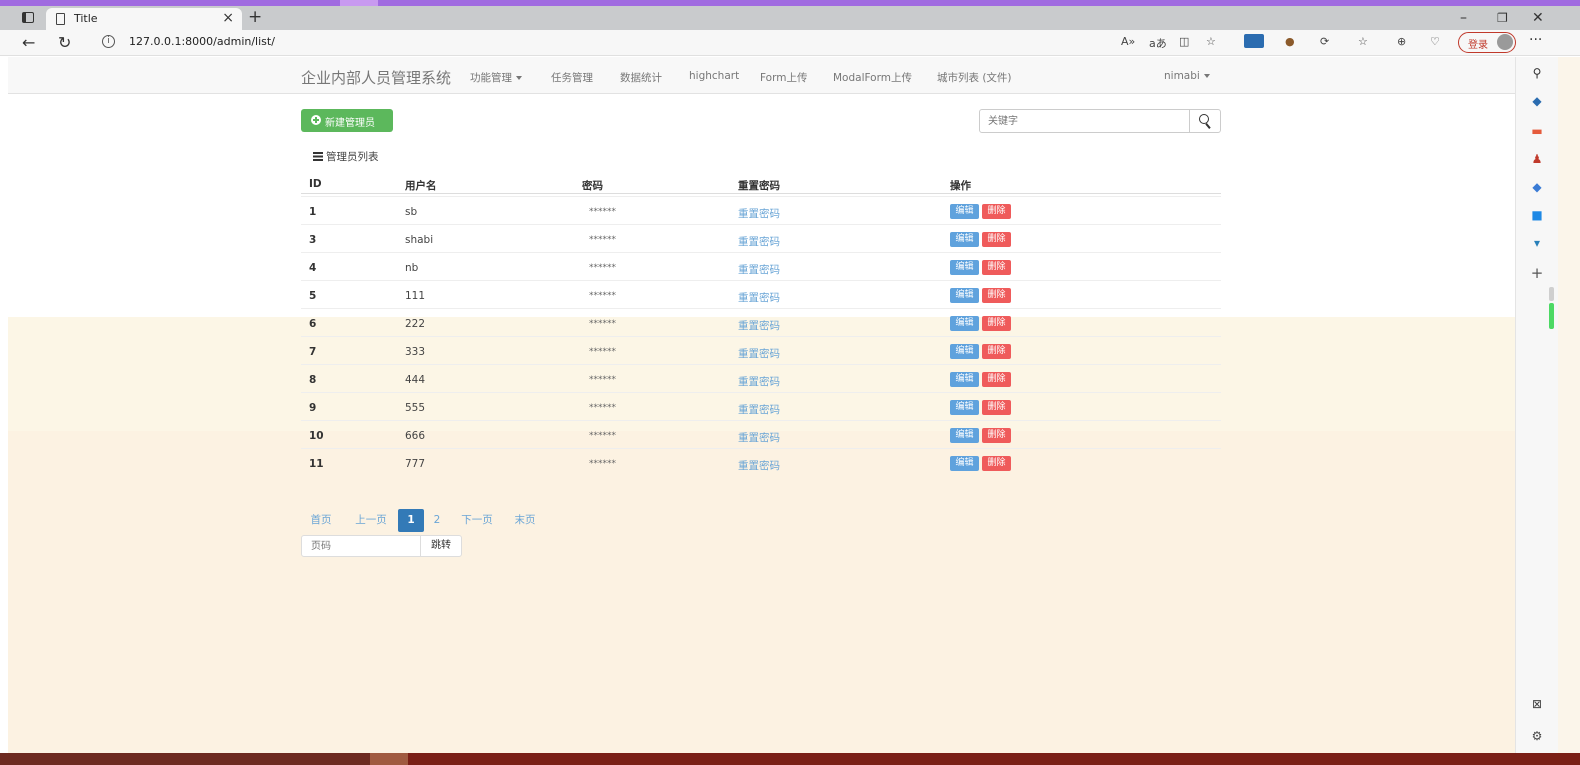 This screenshot has width=1580, height=765. Describe the element at coordinates (415, 436) in the screenshot. I see `row-username: 666` at that location.